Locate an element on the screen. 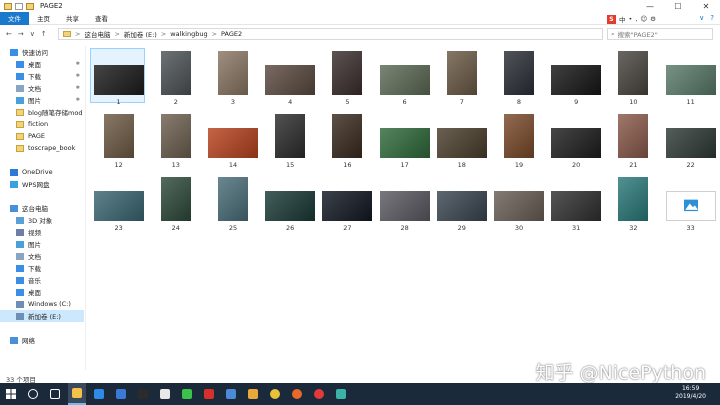 The height and width of the screenshot is (405, 720). taskbar-app-fox is located at coordinates (297, 394).